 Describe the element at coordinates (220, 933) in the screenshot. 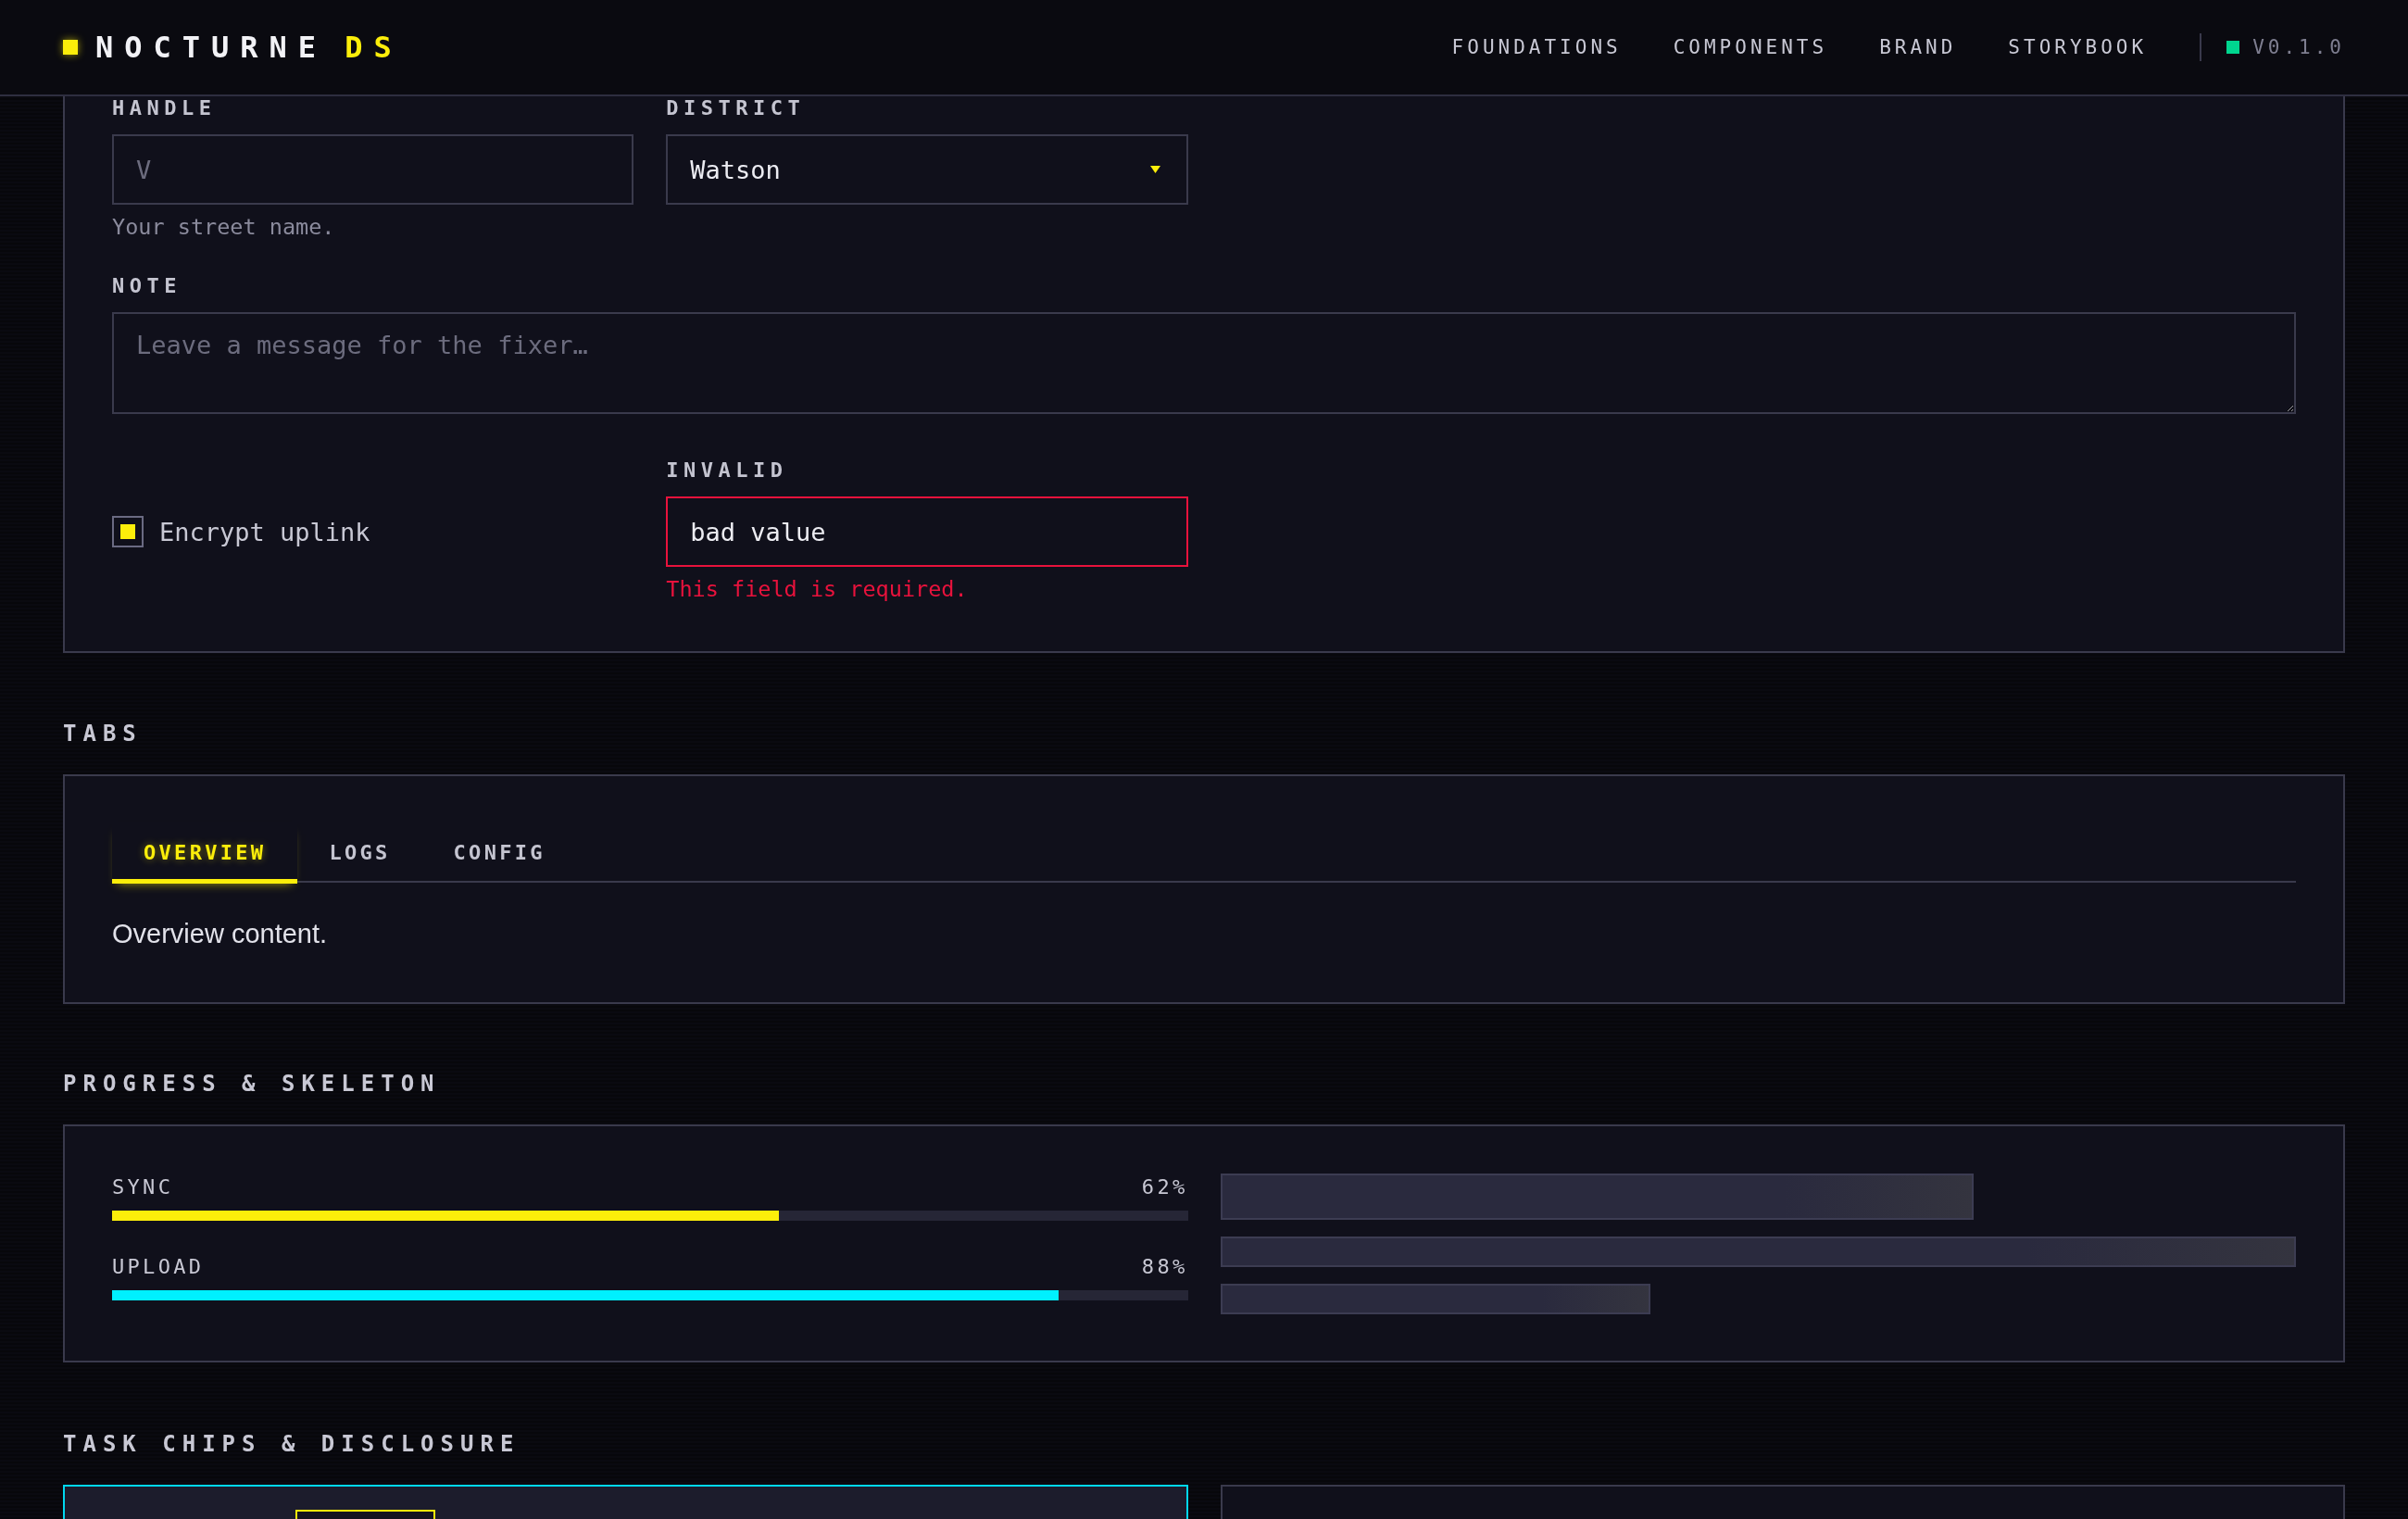

I see `tab-content-text: Overview content.` at that location.